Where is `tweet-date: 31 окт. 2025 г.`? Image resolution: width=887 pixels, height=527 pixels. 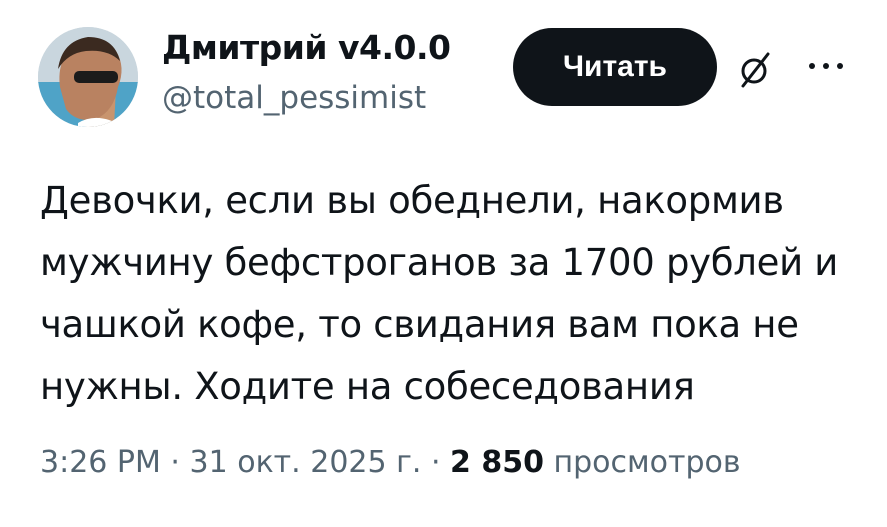 tweet-date: 31 окт. 2025 г. is located at coordinates (306, 462).